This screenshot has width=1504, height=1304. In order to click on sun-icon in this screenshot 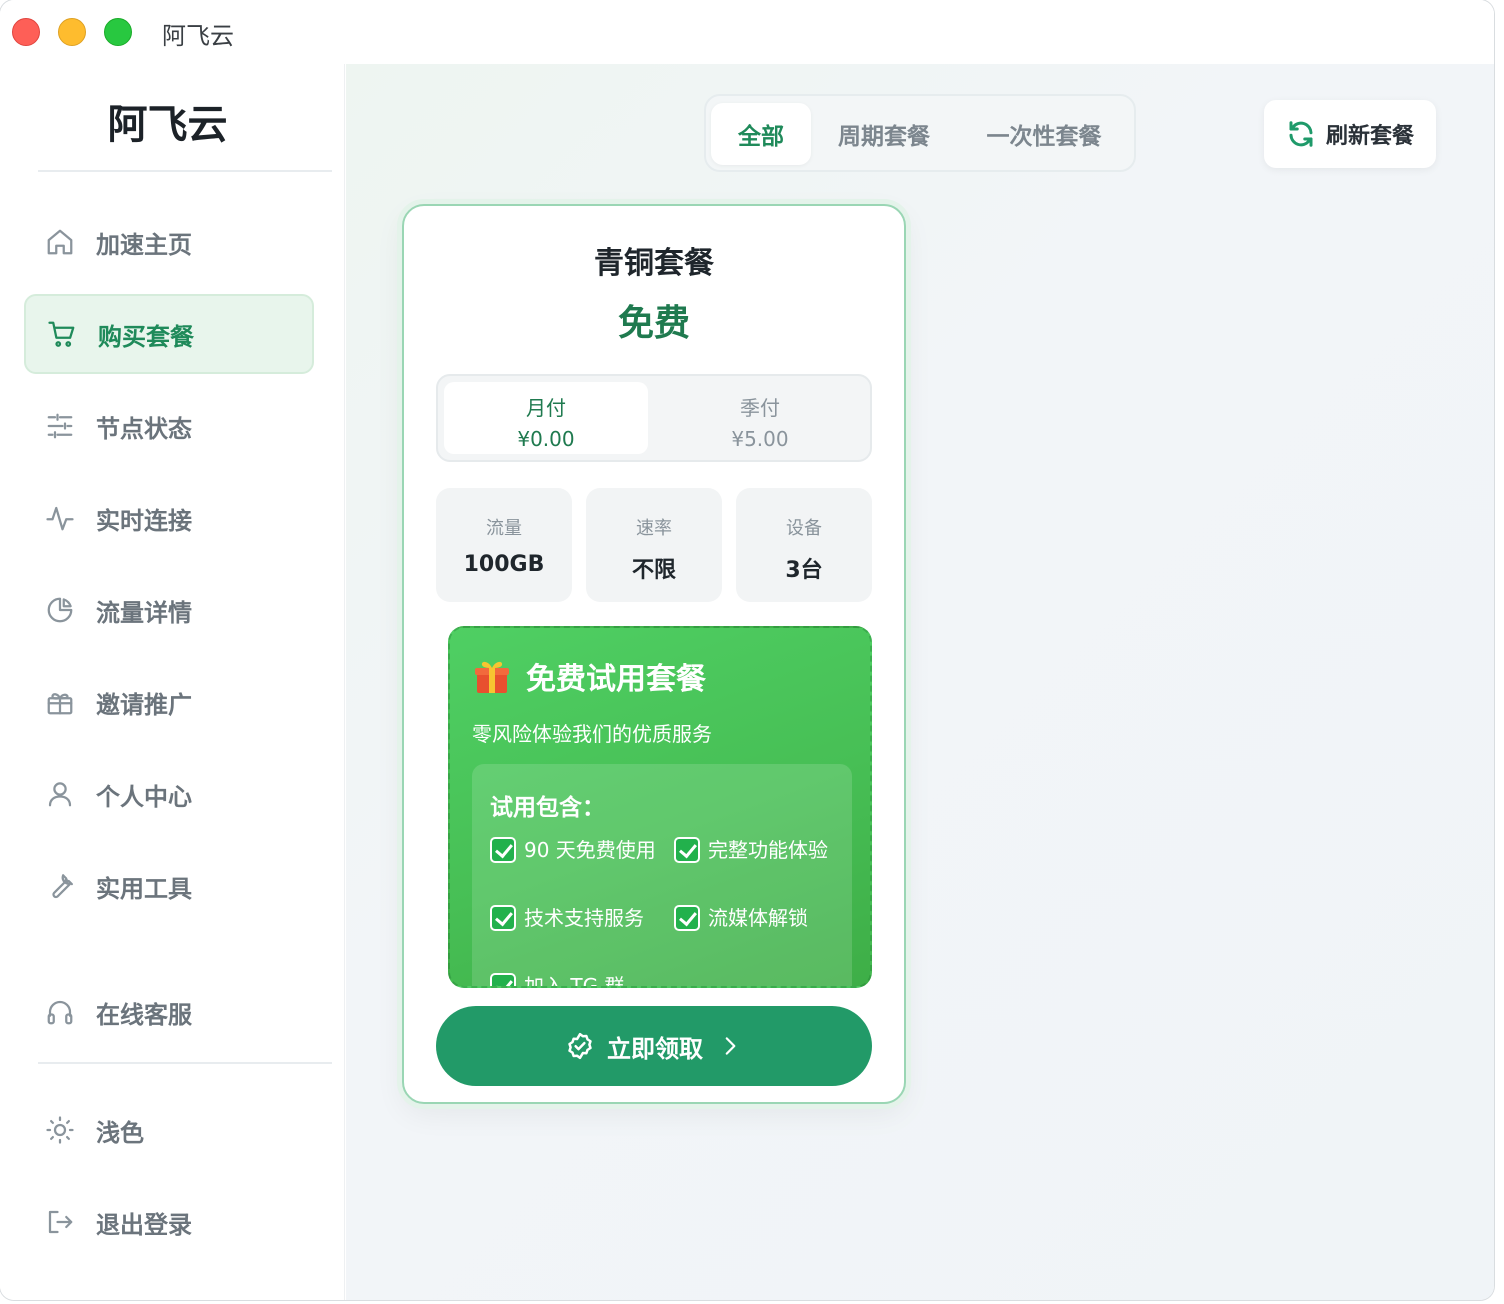, I will do `click(60, 1130)`.